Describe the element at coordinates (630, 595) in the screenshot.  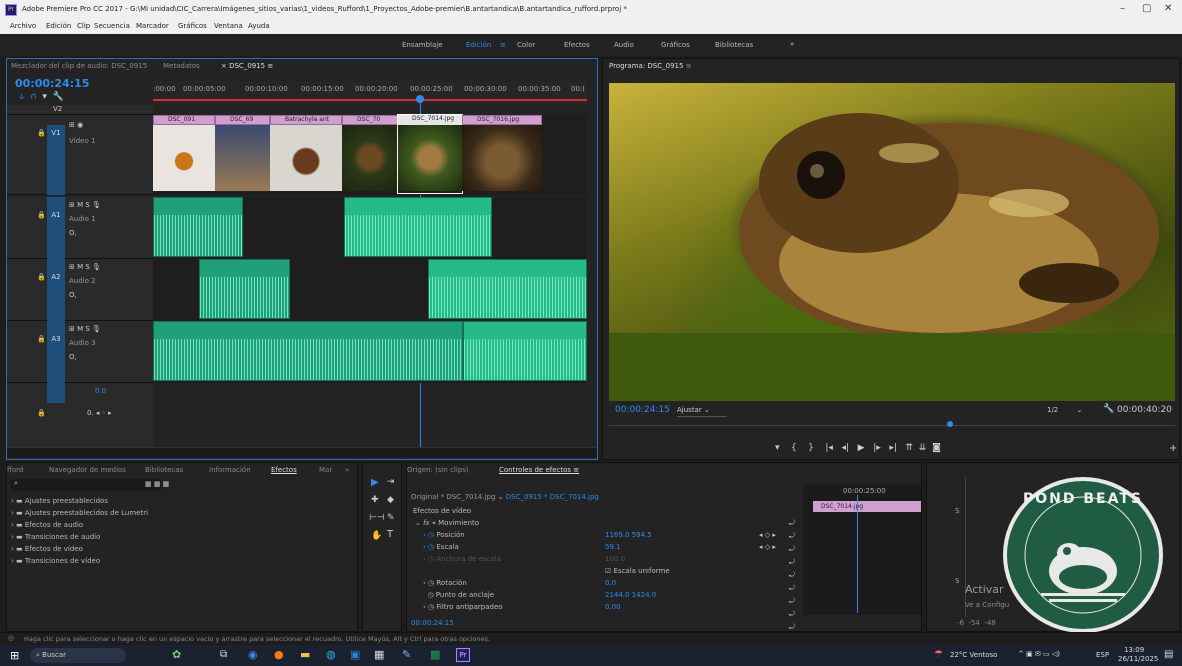
I see `property-value: 2144.0 1424.0` at that location.